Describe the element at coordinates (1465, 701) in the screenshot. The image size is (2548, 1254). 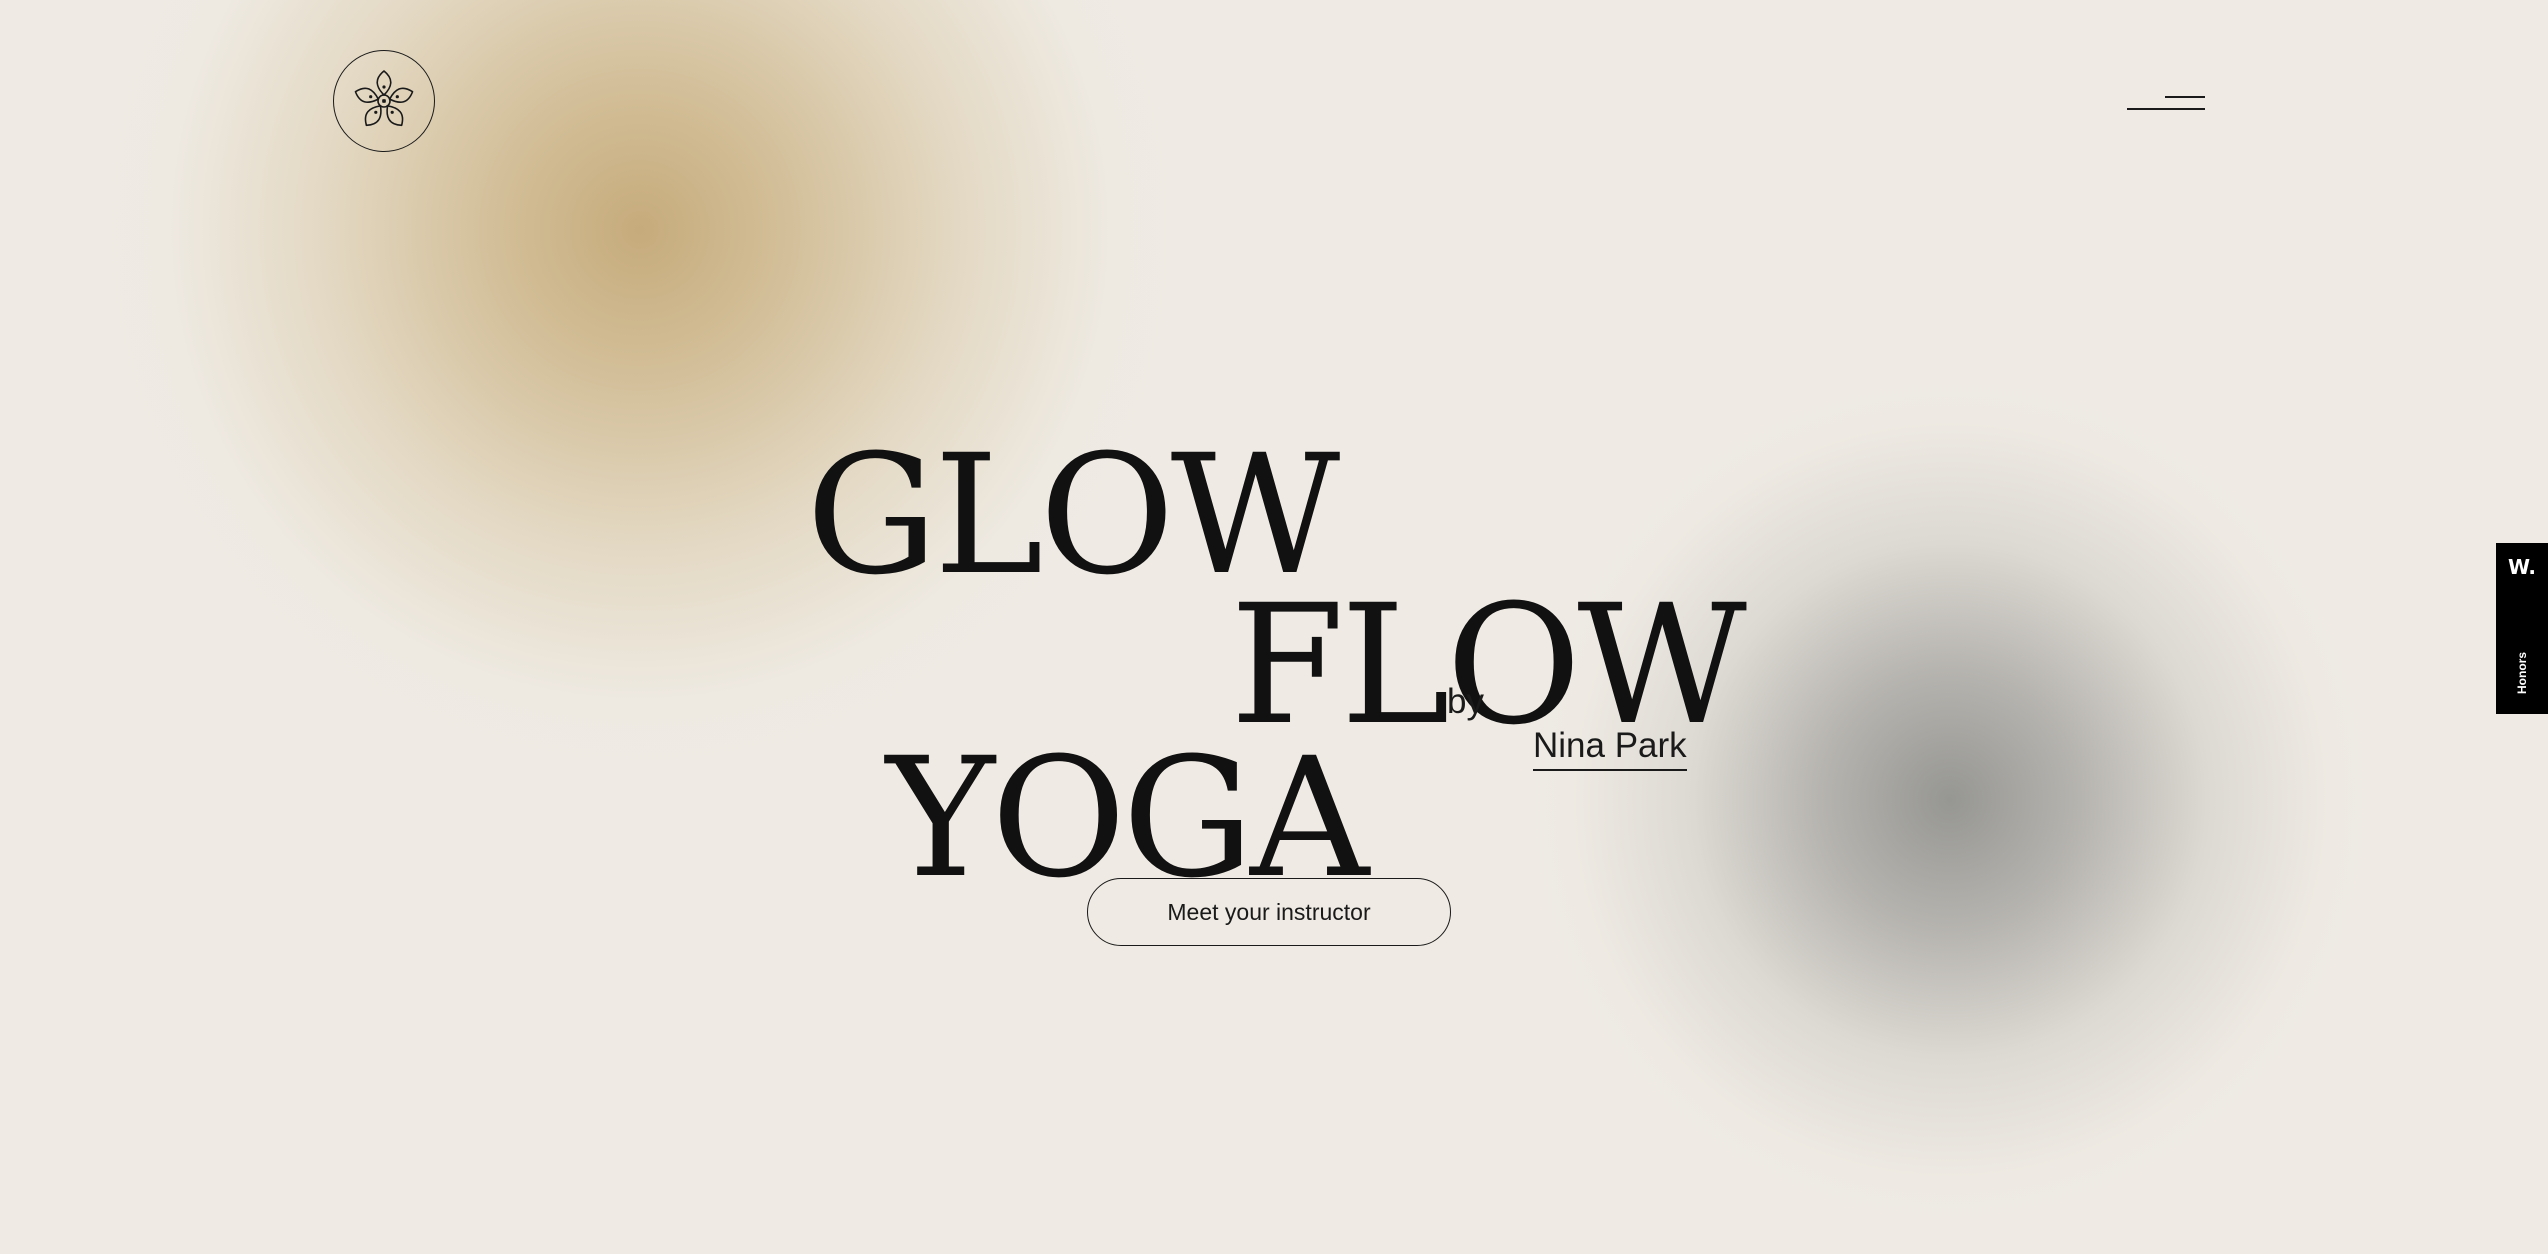
I see `by-label: by` at that location.